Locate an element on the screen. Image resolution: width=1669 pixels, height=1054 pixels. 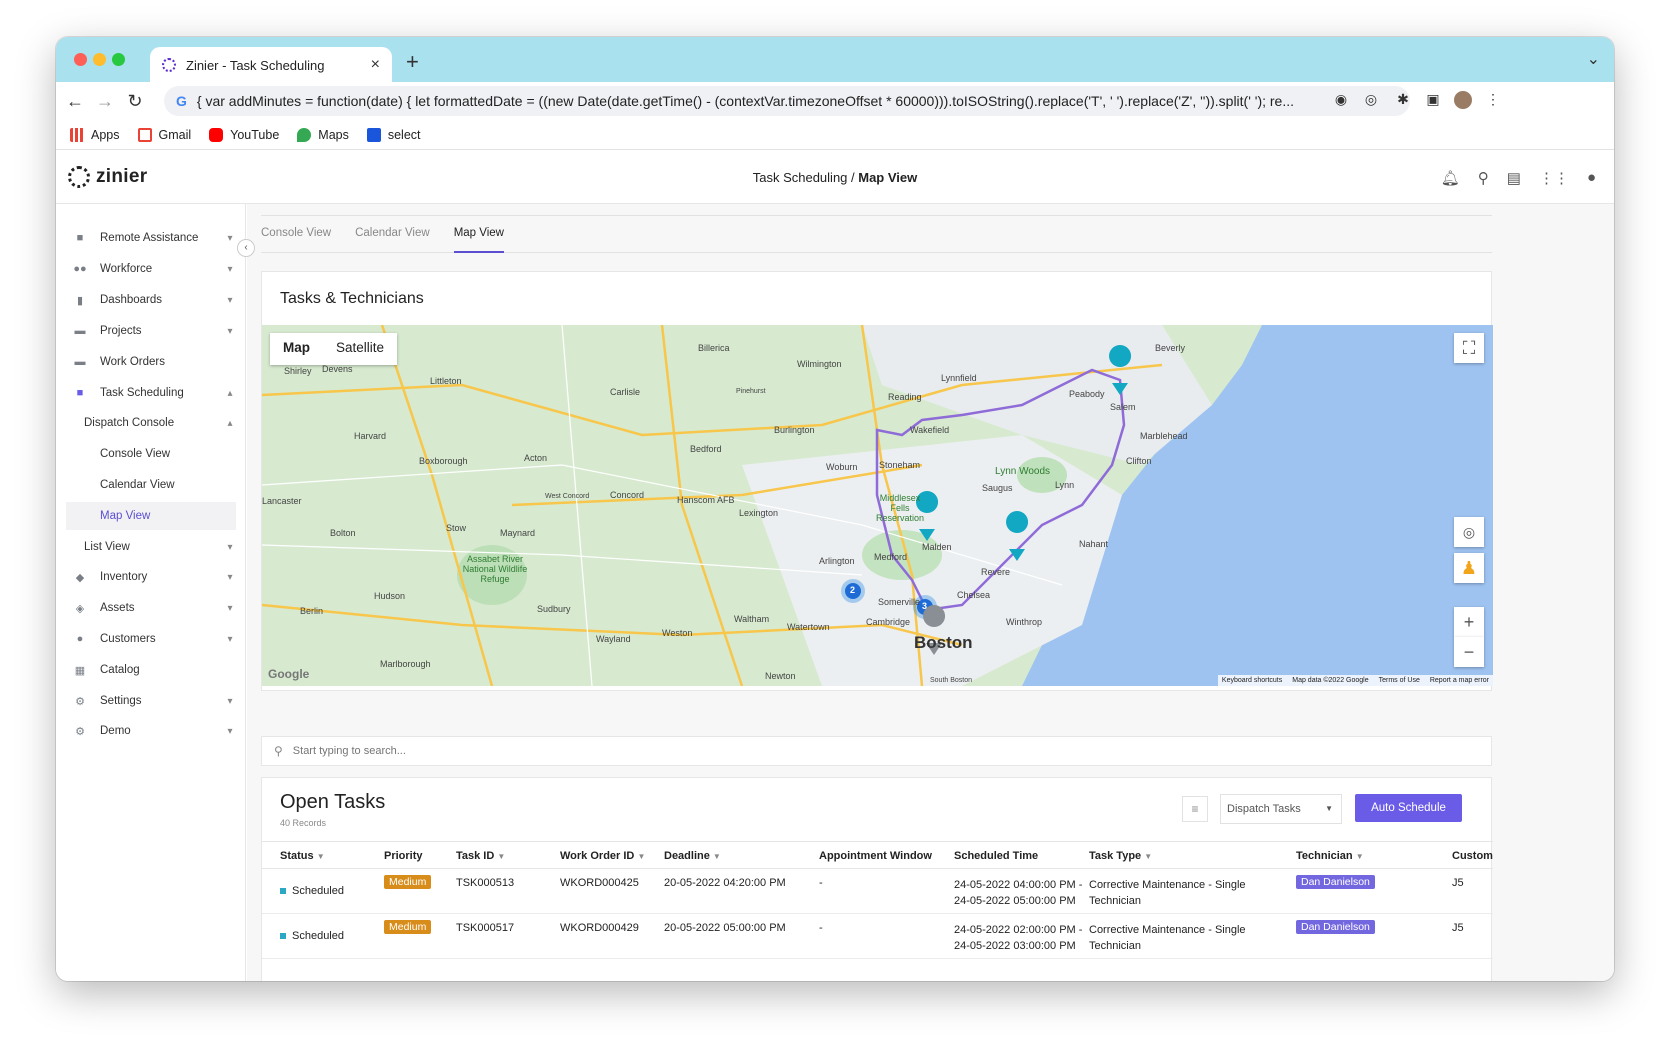
search-bar: ⚲ is located at coordinates (876, 751).